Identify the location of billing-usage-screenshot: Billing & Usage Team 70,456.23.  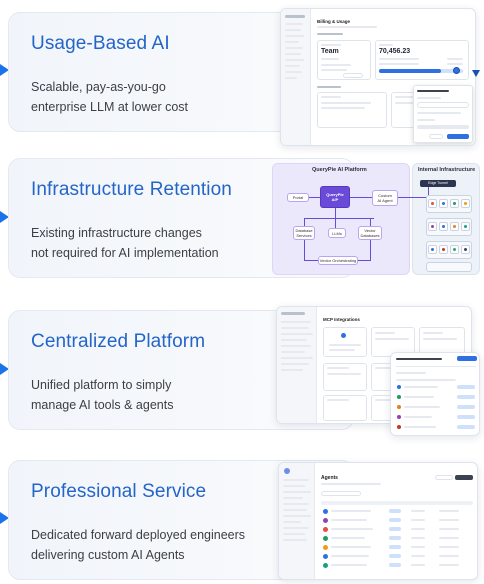
(378, 77).